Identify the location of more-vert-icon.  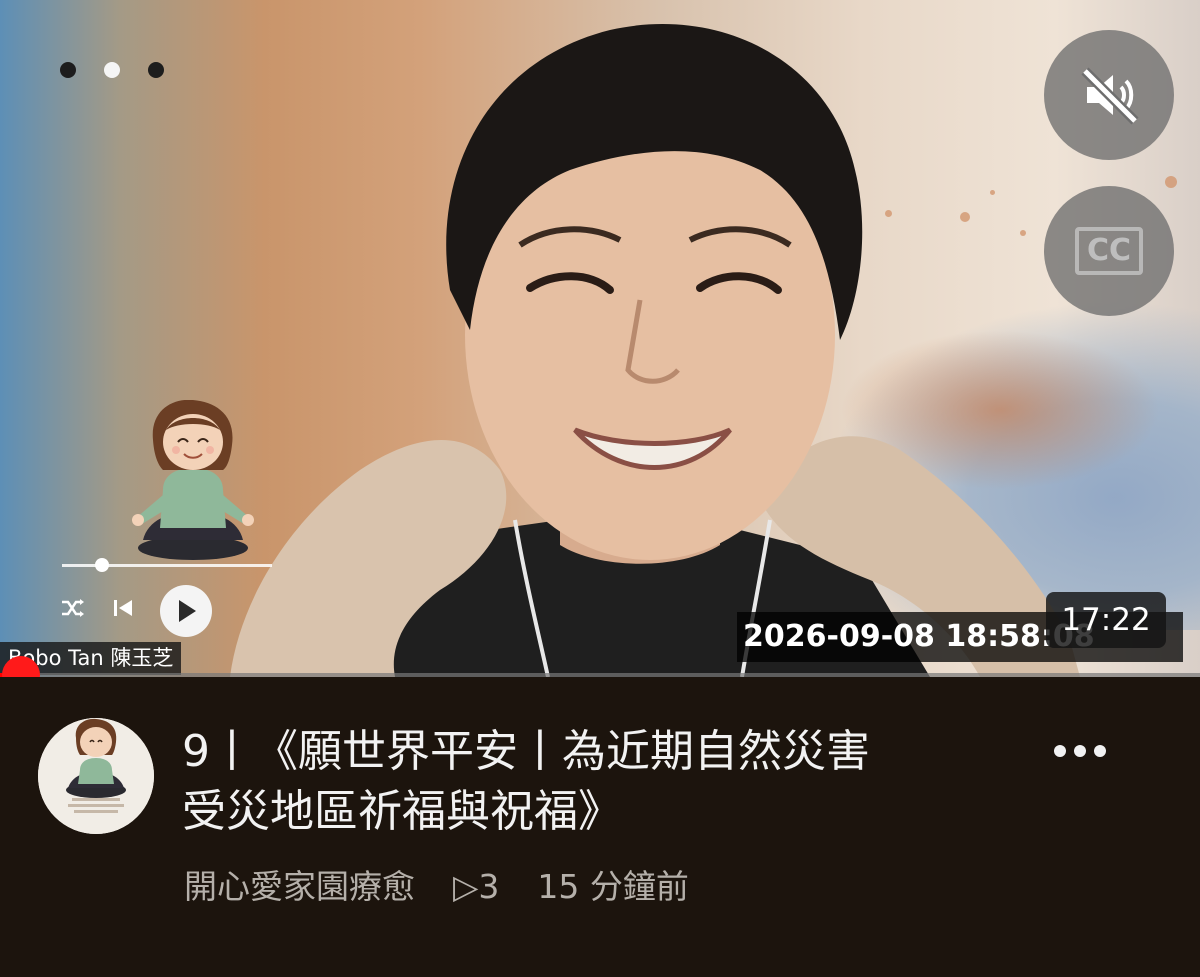
(1080, 751).